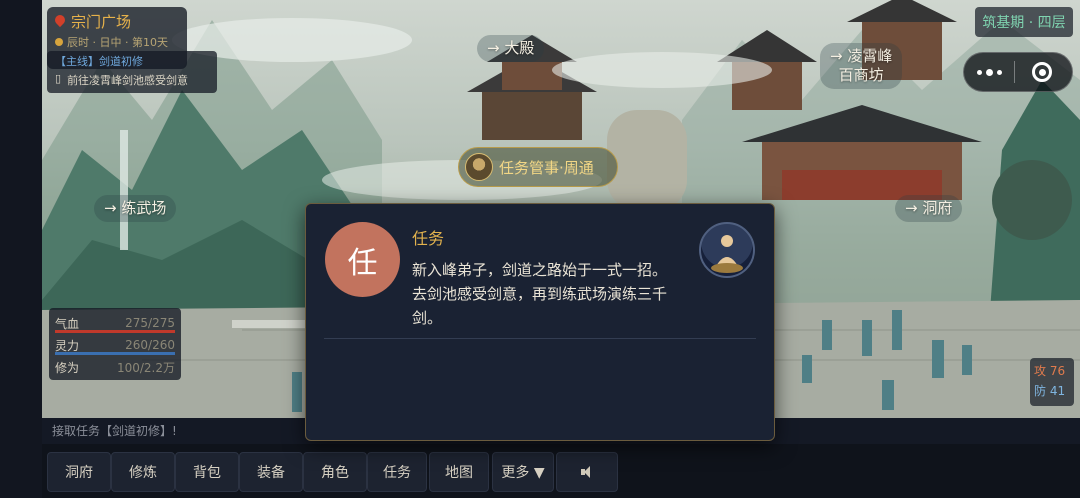  Describe the element at coordinates (115, 367) in the screenshot. I see `cultivation-row: 修为 100/2.2万` at that location.